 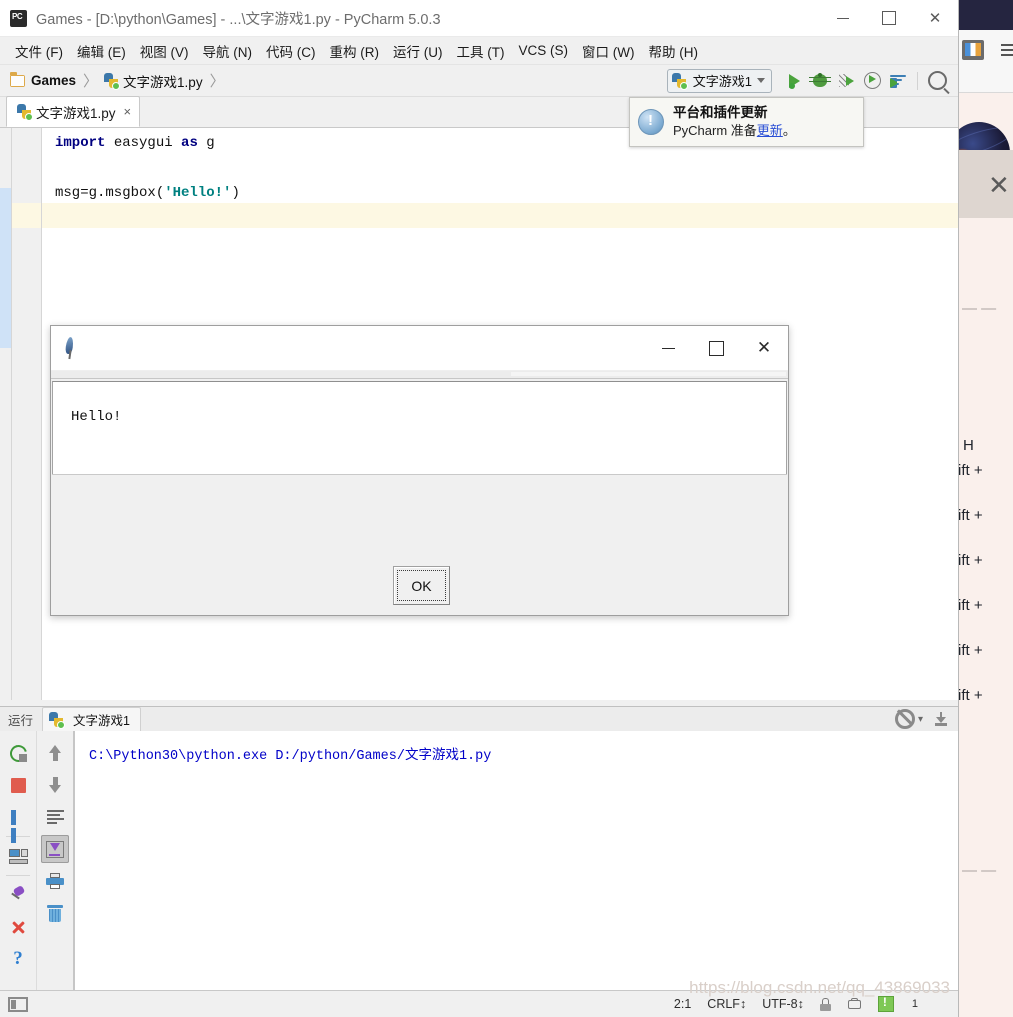 I want to click on gear-icon, so click(x=904, y=719).